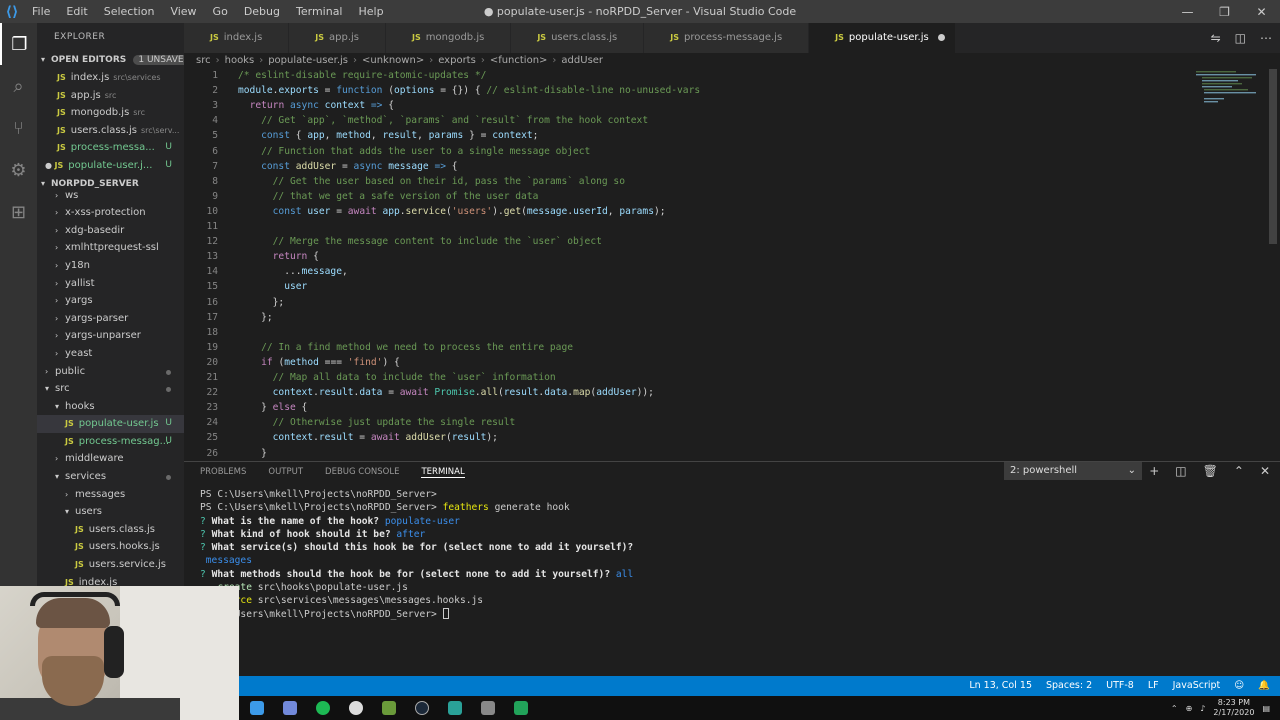 Image resolution: width=1280 pixels, height=720 pixels. Describe the element at coordinates (110, 372) in the screenshot. I see `tree-folder: › public` at that location.